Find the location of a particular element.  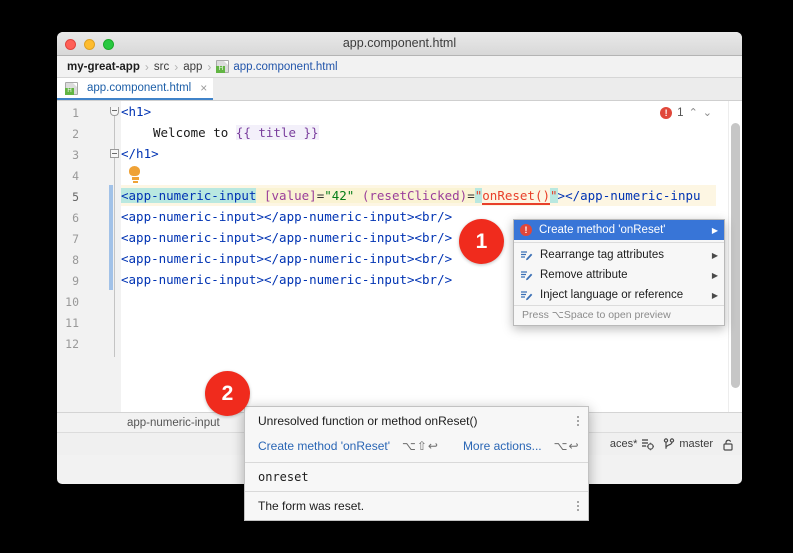

menu-item-label: Create method 'onReset' is located at coordinates (602, 230).